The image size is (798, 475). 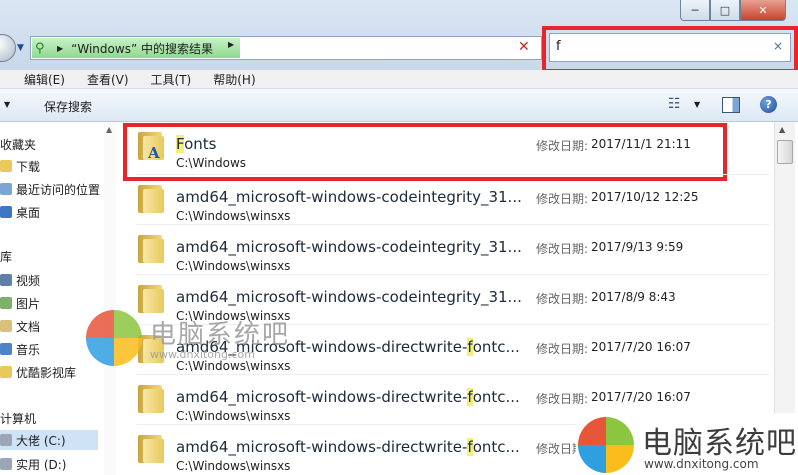 What do you see at coordinates (41, 440) in the screenshot?
I see `nav-label: 大佬 (C:)` at bounding box center [41, 440].